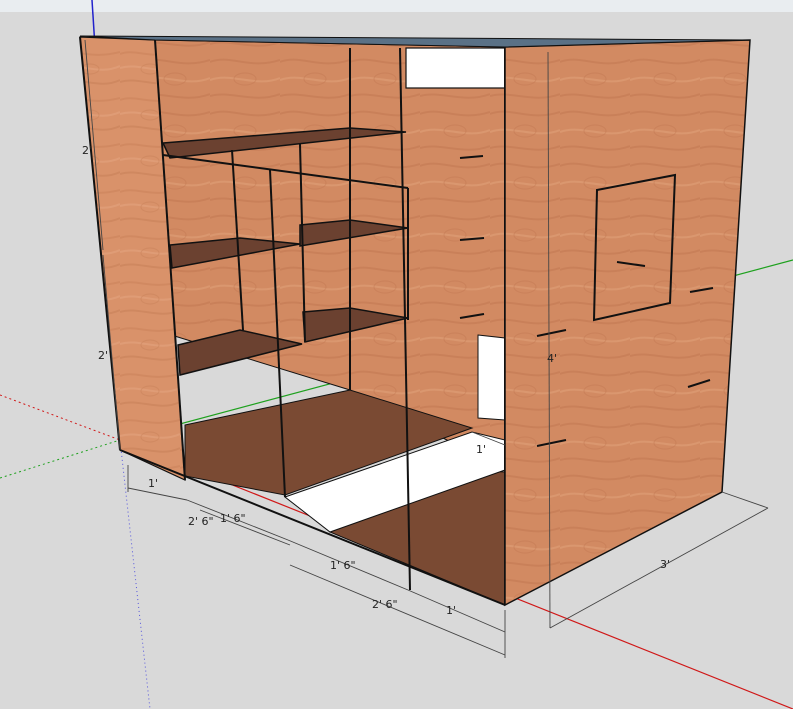  I want to click on red-axis-dotted, so click(60, 417).